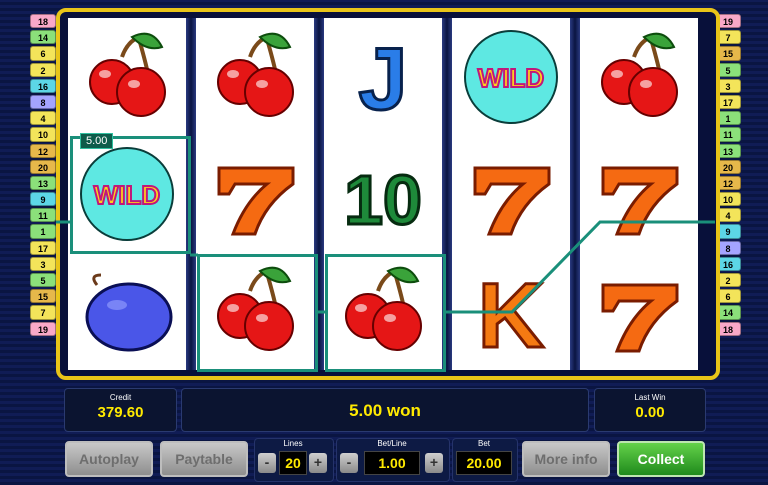 Image resolution: width=768 pixels, height=485 pixels. What do you see at coordinates (392, 463) in the screenshot?
I see `bet-line-value: 1.00` at bounding box center [392, 463].